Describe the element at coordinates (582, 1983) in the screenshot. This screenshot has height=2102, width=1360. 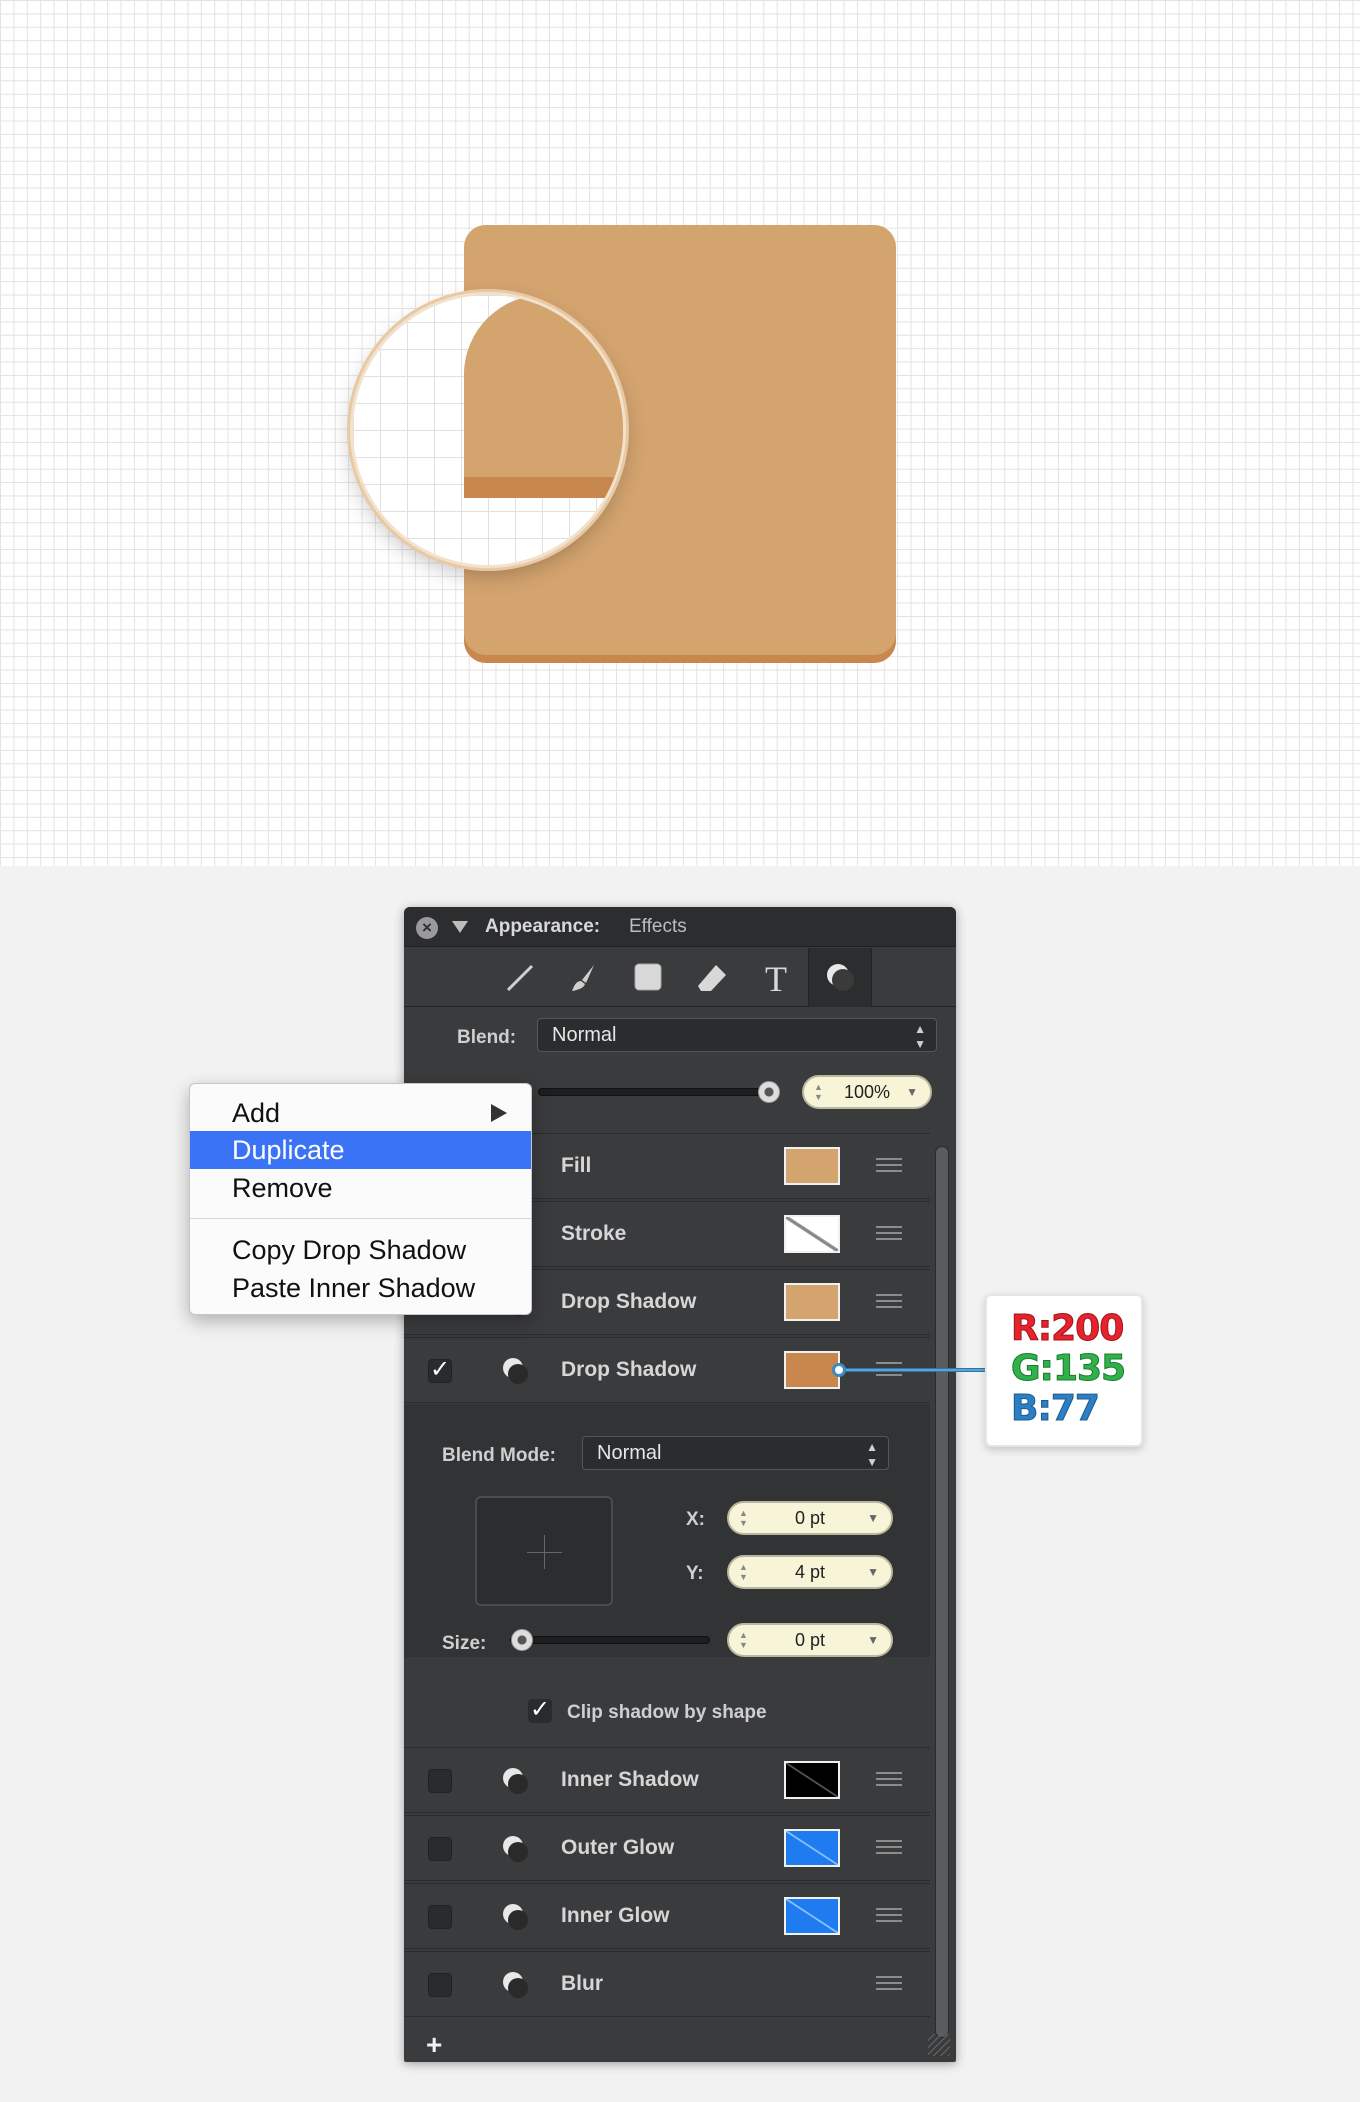
I see `effect-name: Blur` at that location.